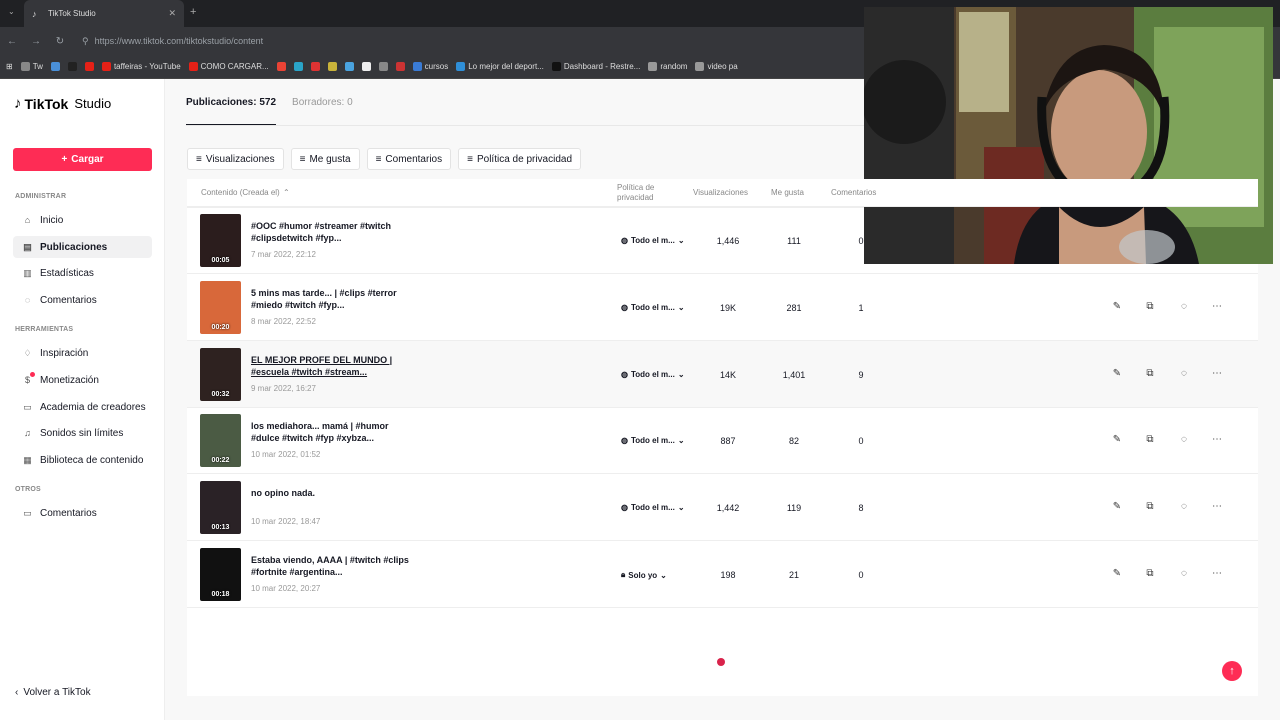 This screenshot has width=1280, height=720. I want to click on sidebar-item-monetizacion: $ Monetización, so click(82, 380).